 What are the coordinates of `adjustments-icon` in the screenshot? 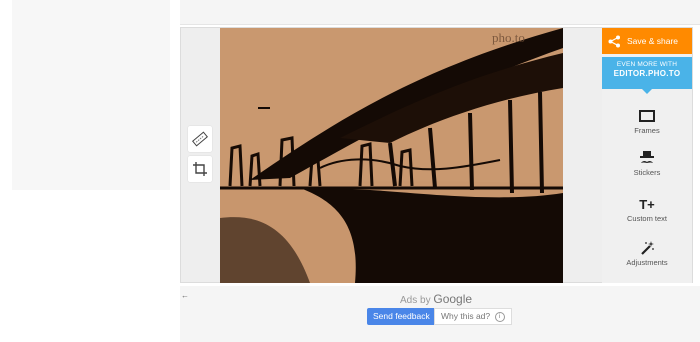 It's located at (647, 248).